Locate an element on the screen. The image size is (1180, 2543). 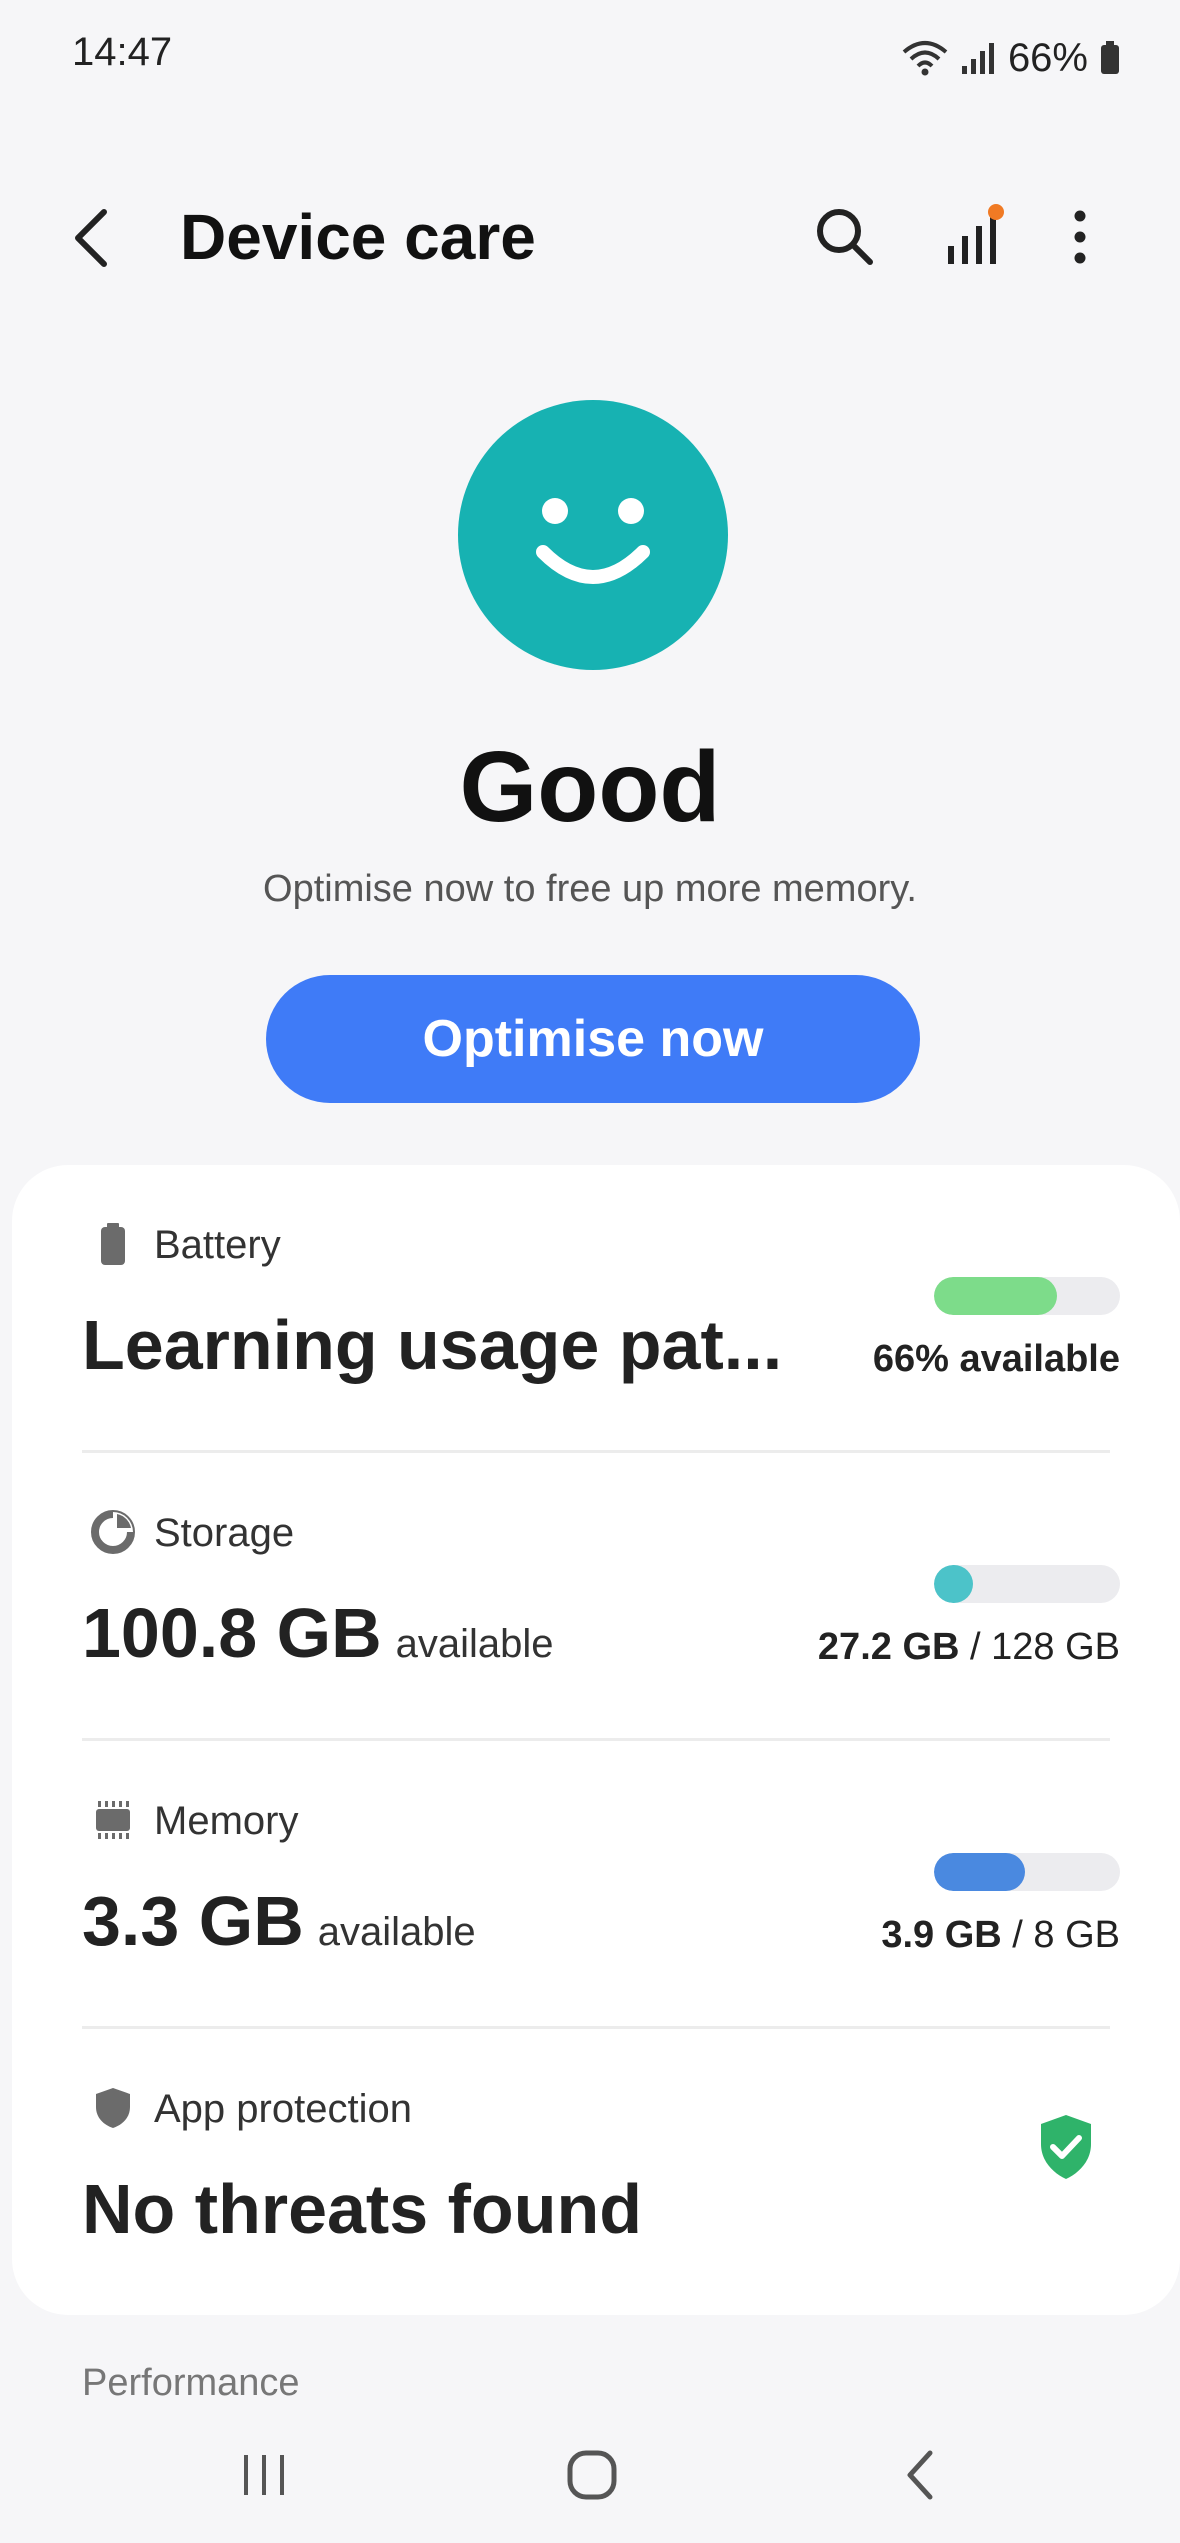
search-button is located at coordinates (845, 237).